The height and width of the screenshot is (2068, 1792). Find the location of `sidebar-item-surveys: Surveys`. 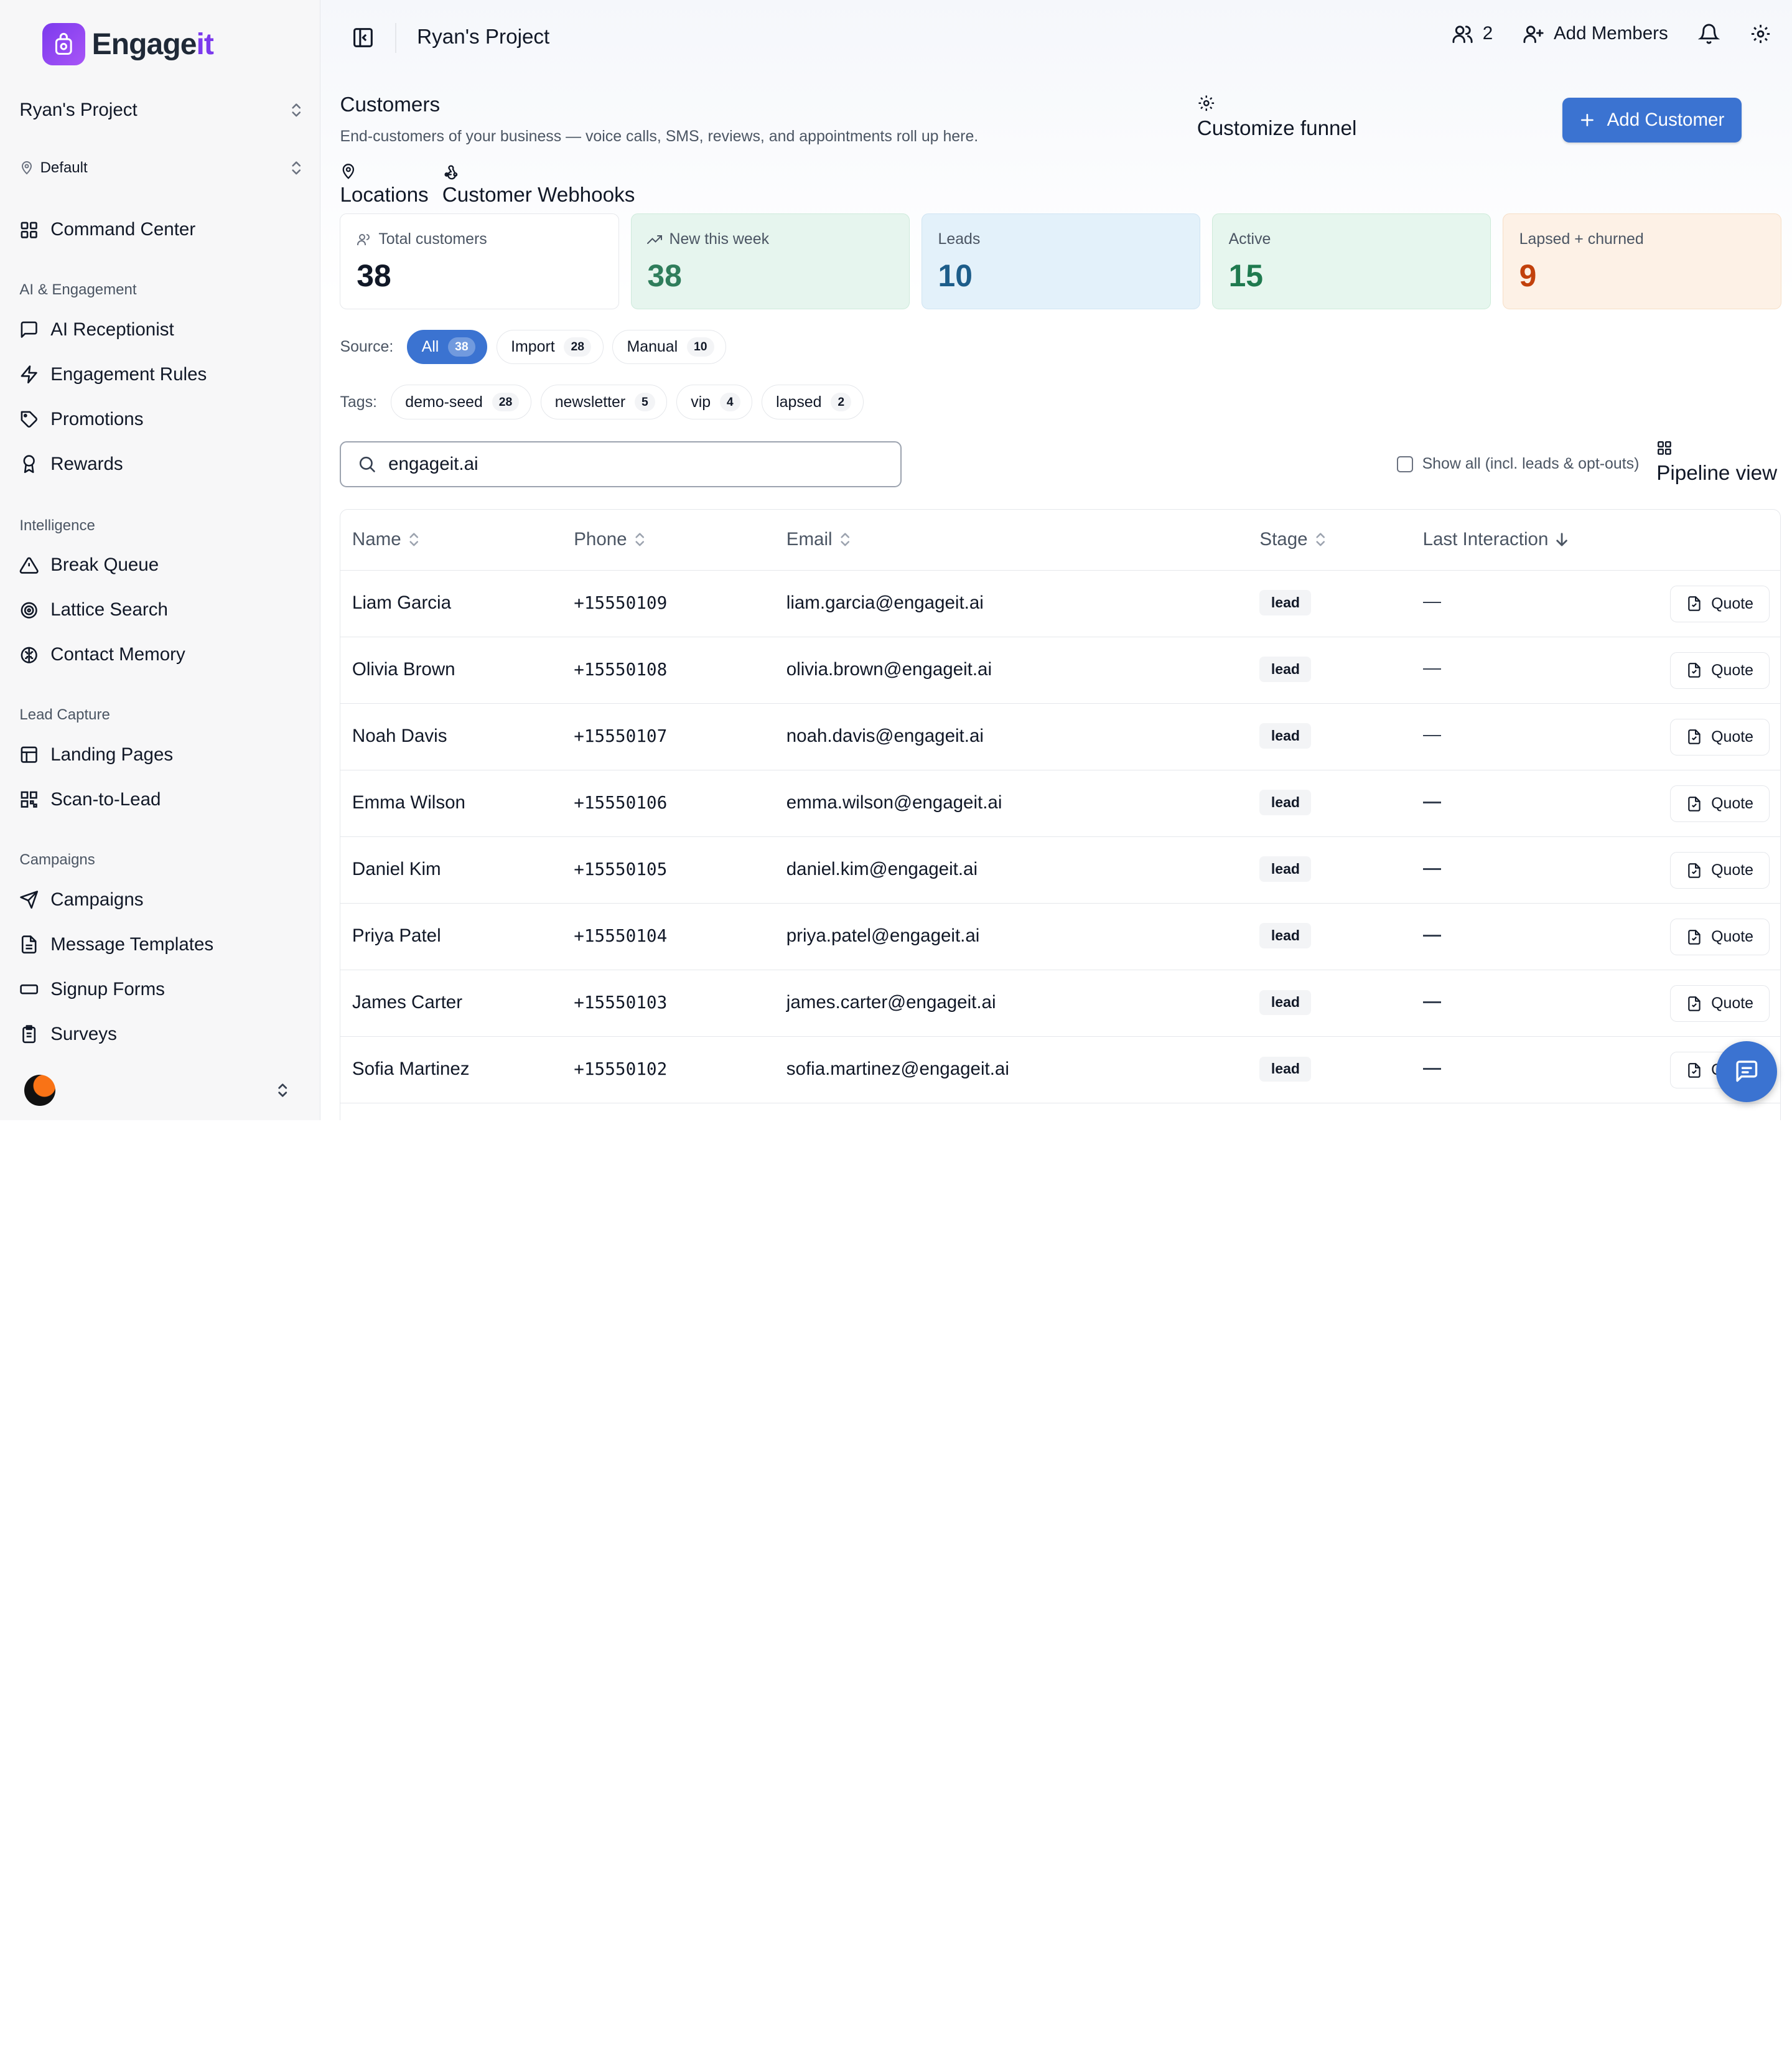

sidebar-item-surveys: Surveys is located at coordinates (68, 1034).